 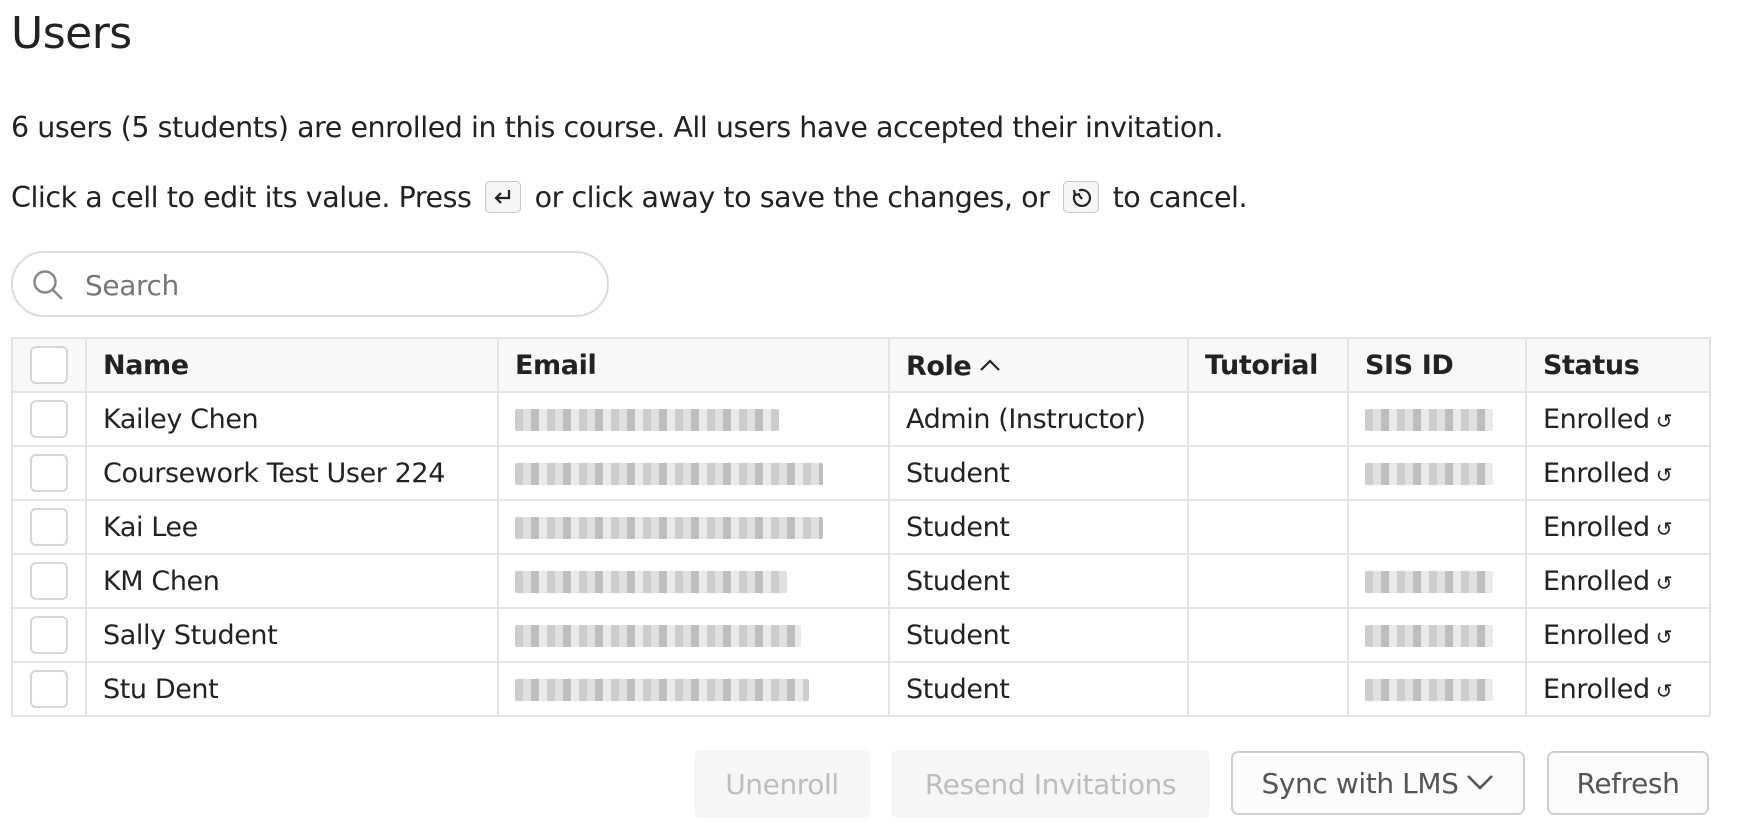 What do you see at coordinates (292, 365) in the screenshot?
I see `column-header-name: Name` at bounding box center [292, 365].